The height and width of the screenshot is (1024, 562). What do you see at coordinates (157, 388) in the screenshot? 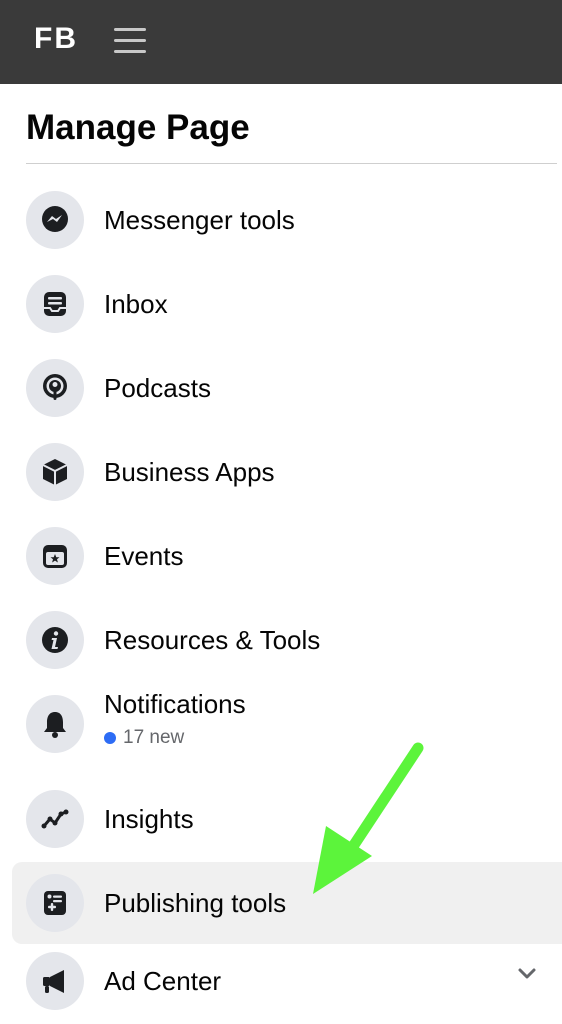
I see `menu-item-label: Podcasts` at bounding box center [157, 388].